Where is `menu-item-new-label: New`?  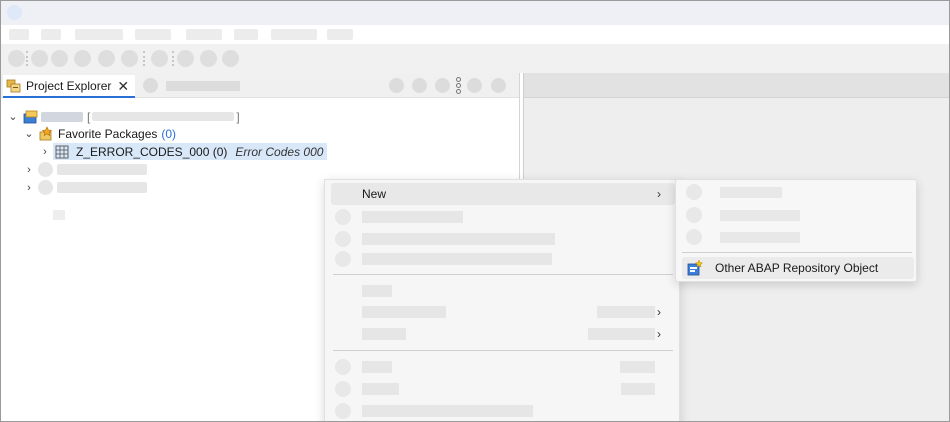
menu-item-new-label: New is located at coordinates (374, 194).